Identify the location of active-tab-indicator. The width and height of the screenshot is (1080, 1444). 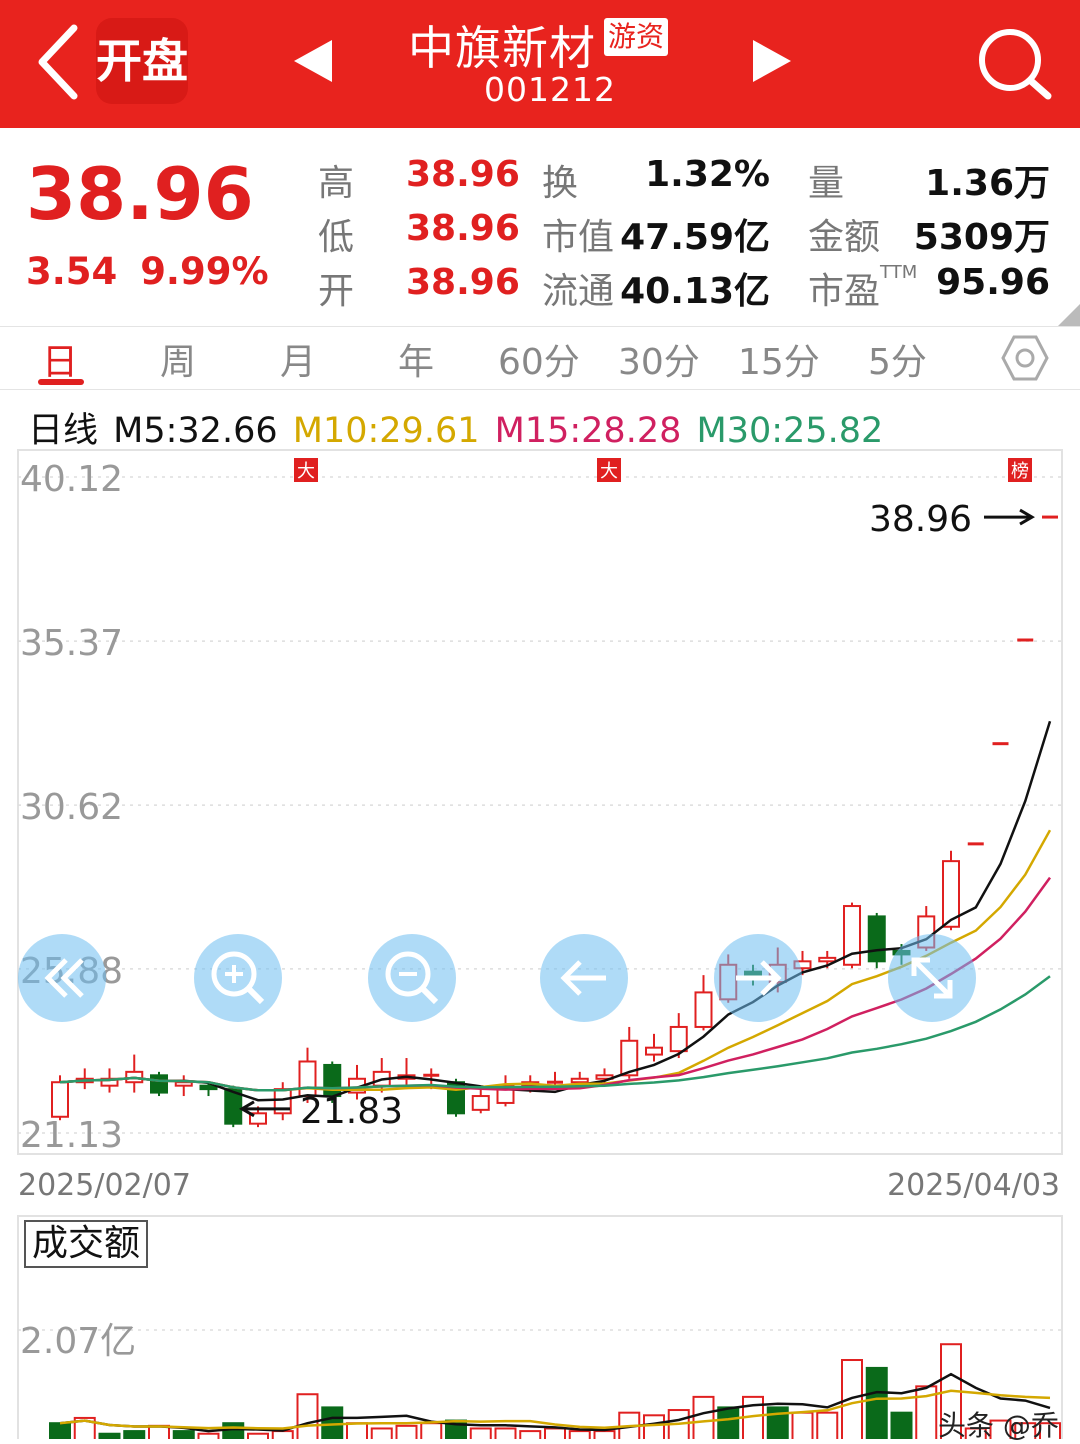
(61, 382).